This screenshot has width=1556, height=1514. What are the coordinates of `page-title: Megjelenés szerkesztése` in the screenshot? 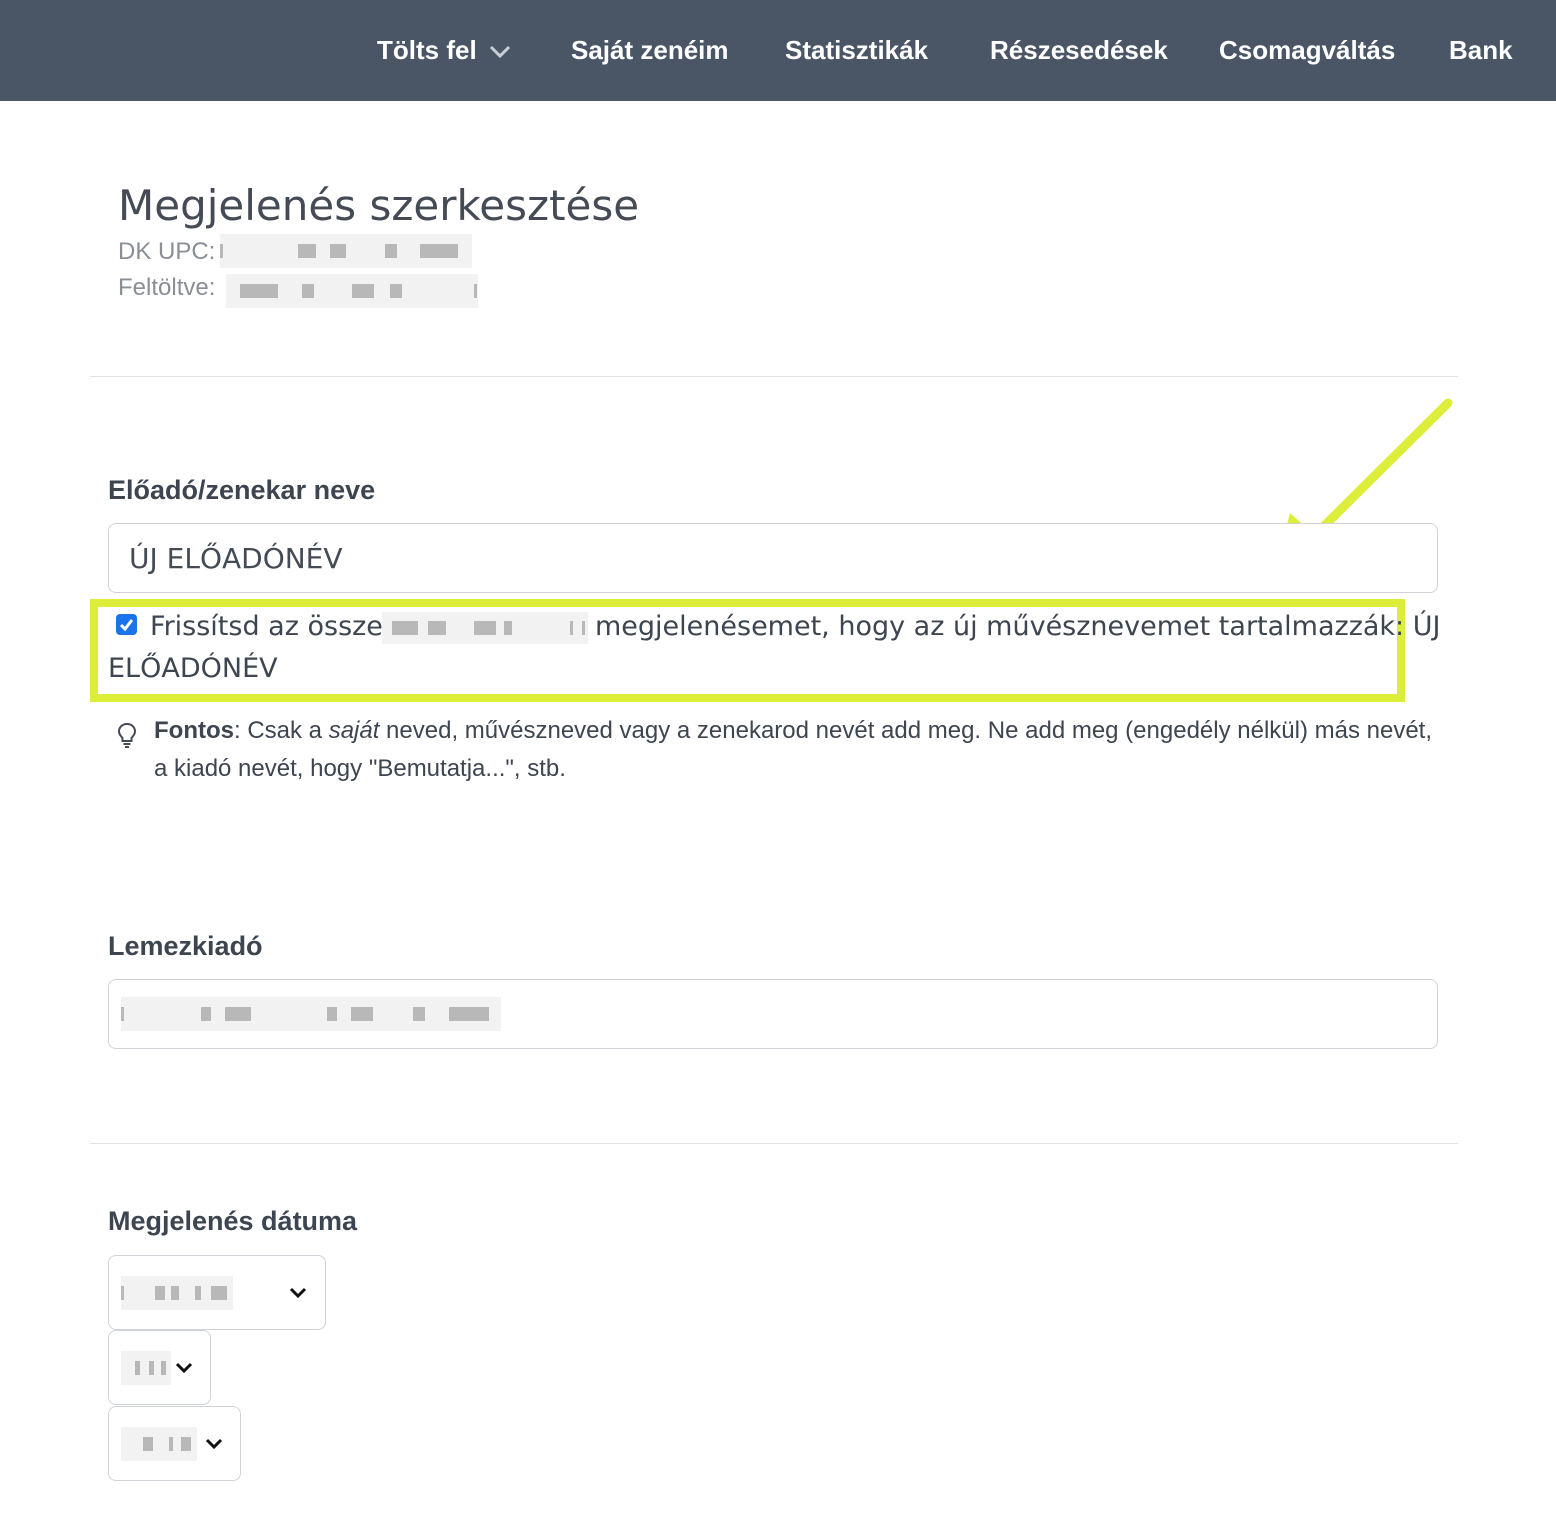 It's located at (379, 205).